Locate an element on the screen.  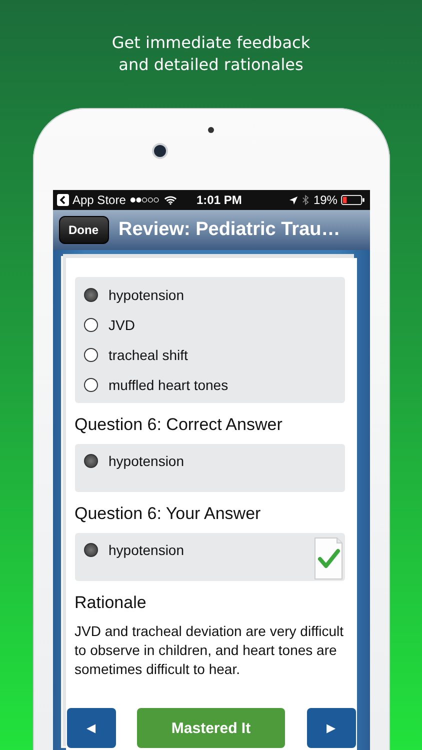
section-heading: Question 6: Correct Answer is located at coordinates (179, 425).